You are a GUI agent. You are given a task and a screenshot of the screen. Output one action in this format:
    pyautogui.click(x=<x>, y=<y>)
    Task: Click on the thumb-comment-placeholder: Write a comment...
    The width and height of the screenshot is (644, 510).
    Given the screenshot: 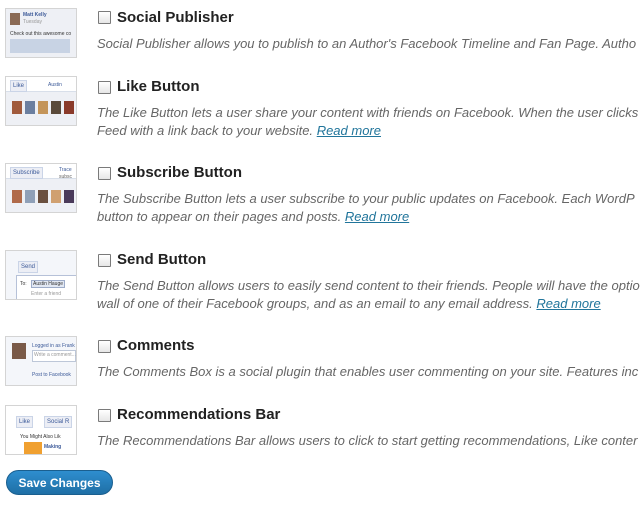 What is the action you would take?
    pyautogui.click(x=55, y=355)
    